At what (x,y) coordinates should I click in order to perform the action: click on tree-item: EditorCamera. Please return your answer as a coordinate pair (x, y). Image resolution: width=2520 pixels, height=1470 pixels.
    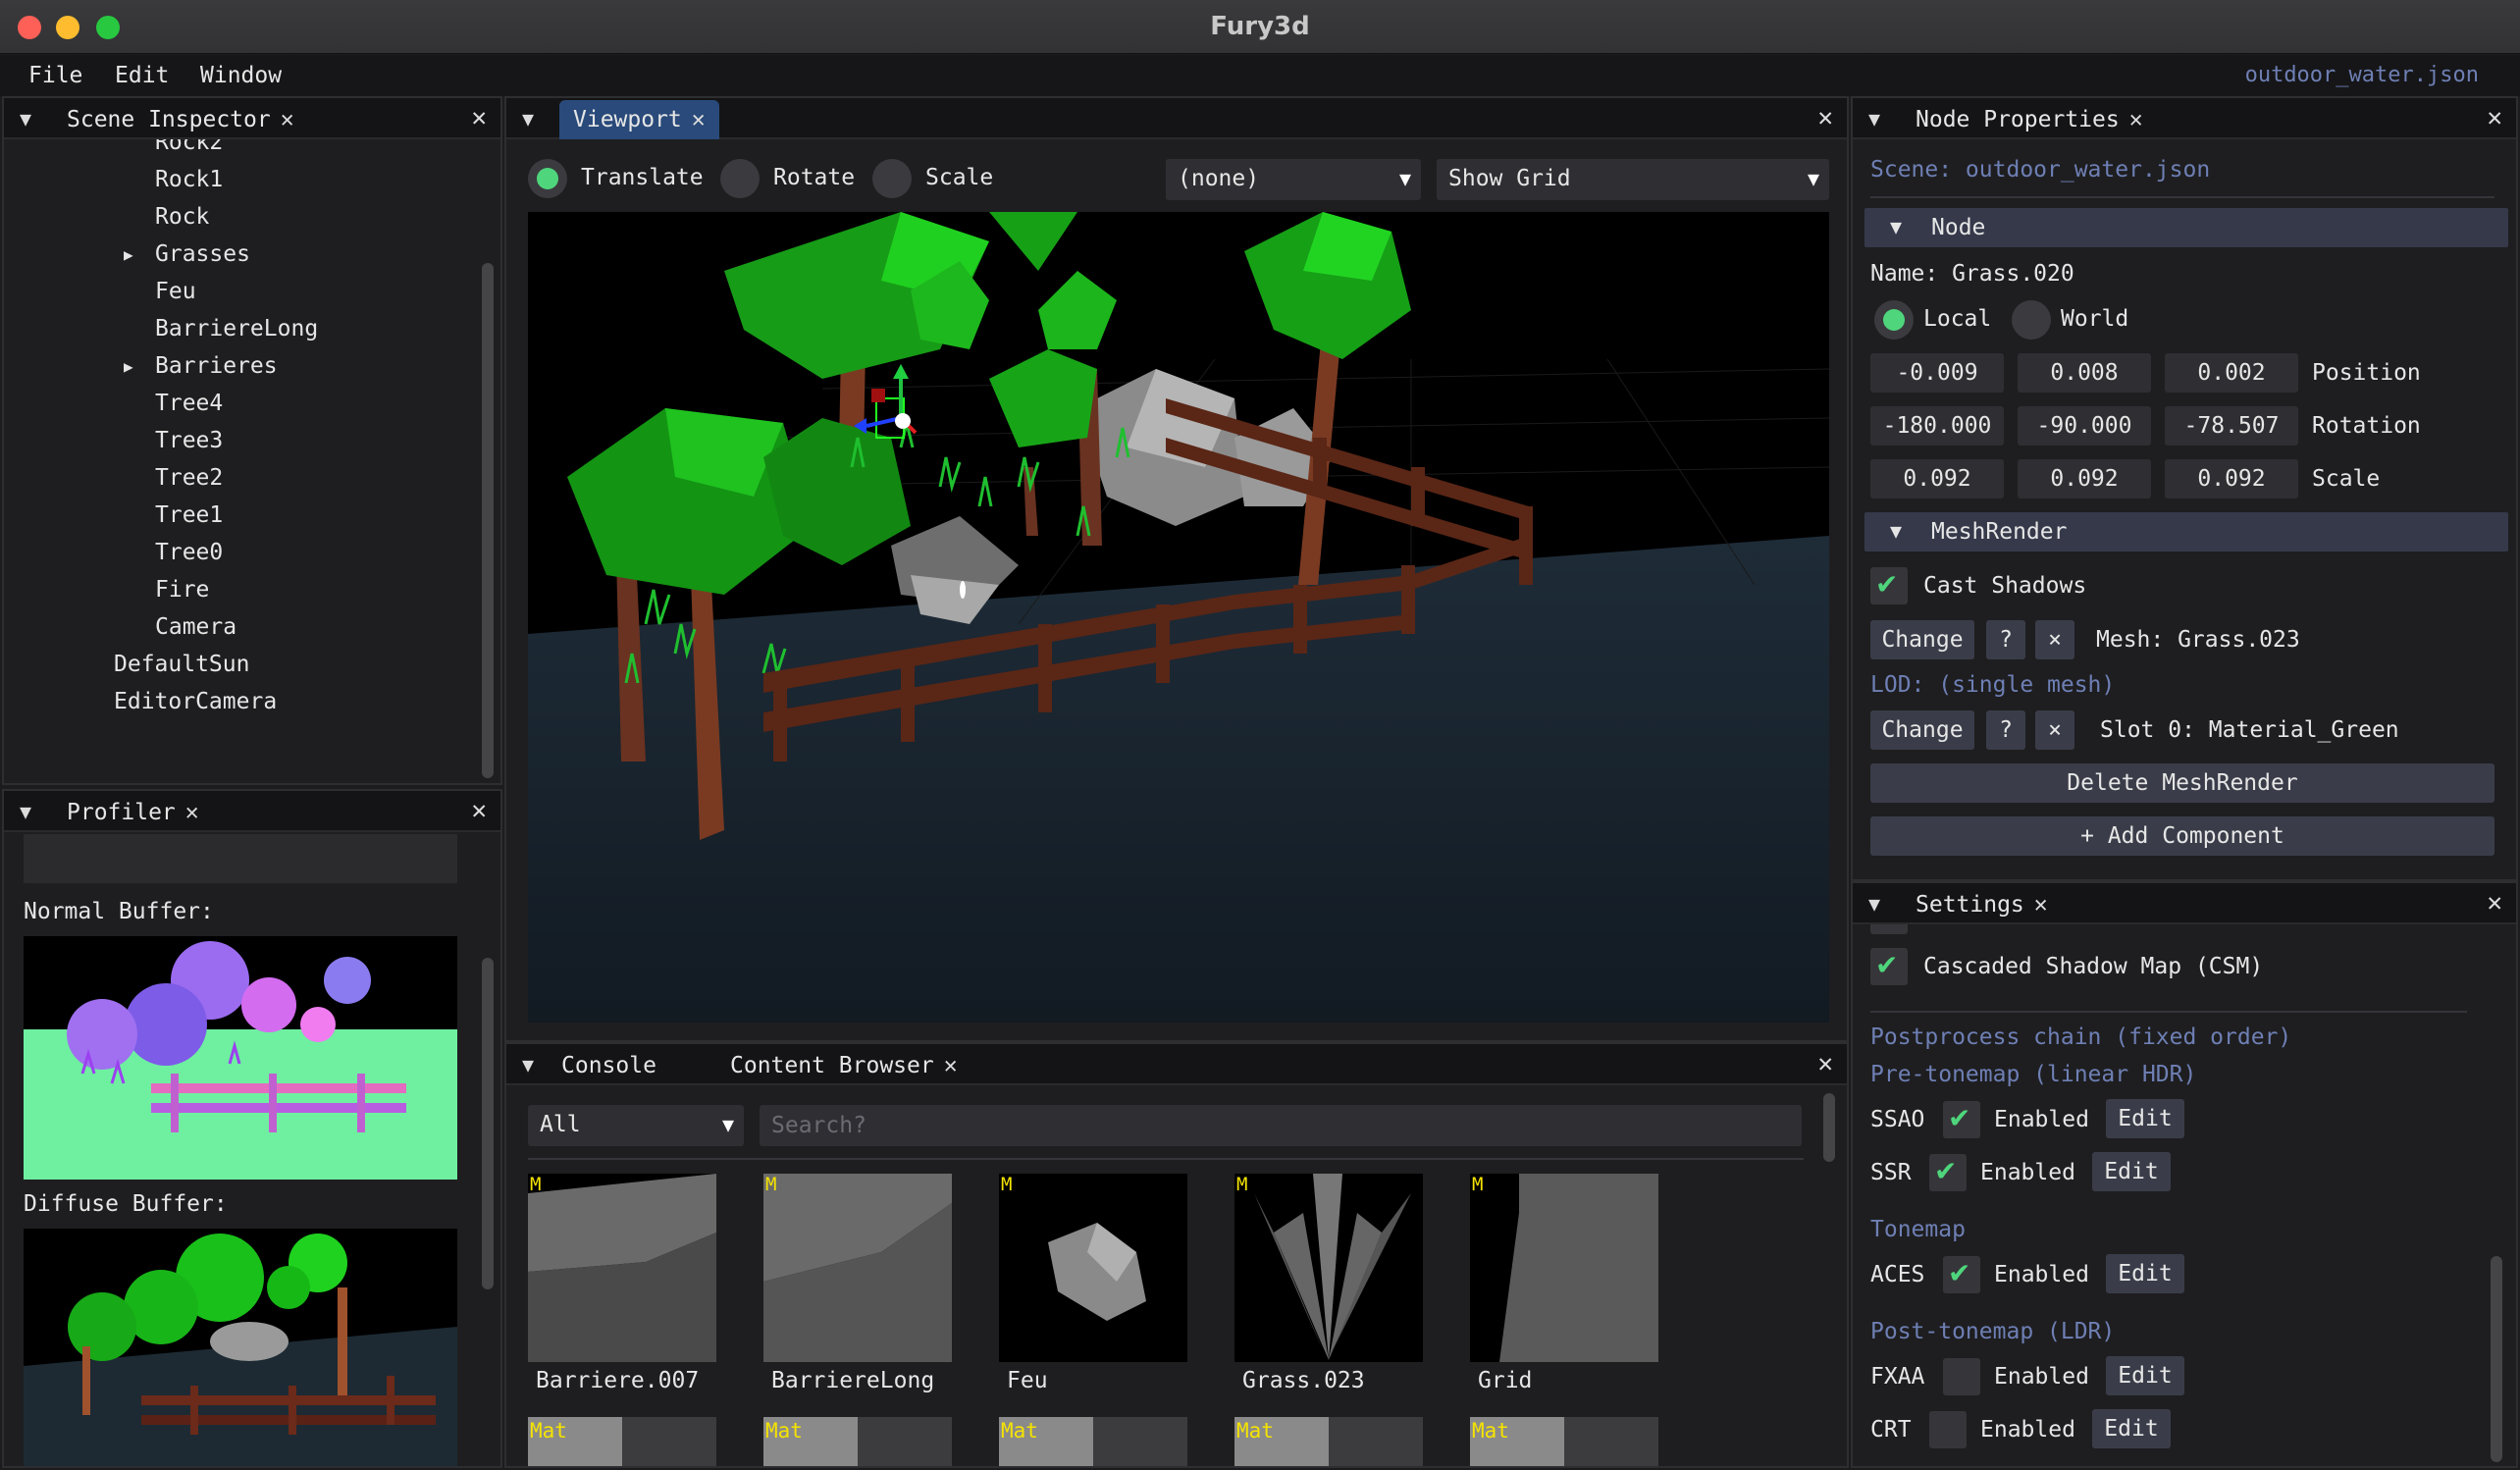
    Looking at the image, I should click on (195, 701).